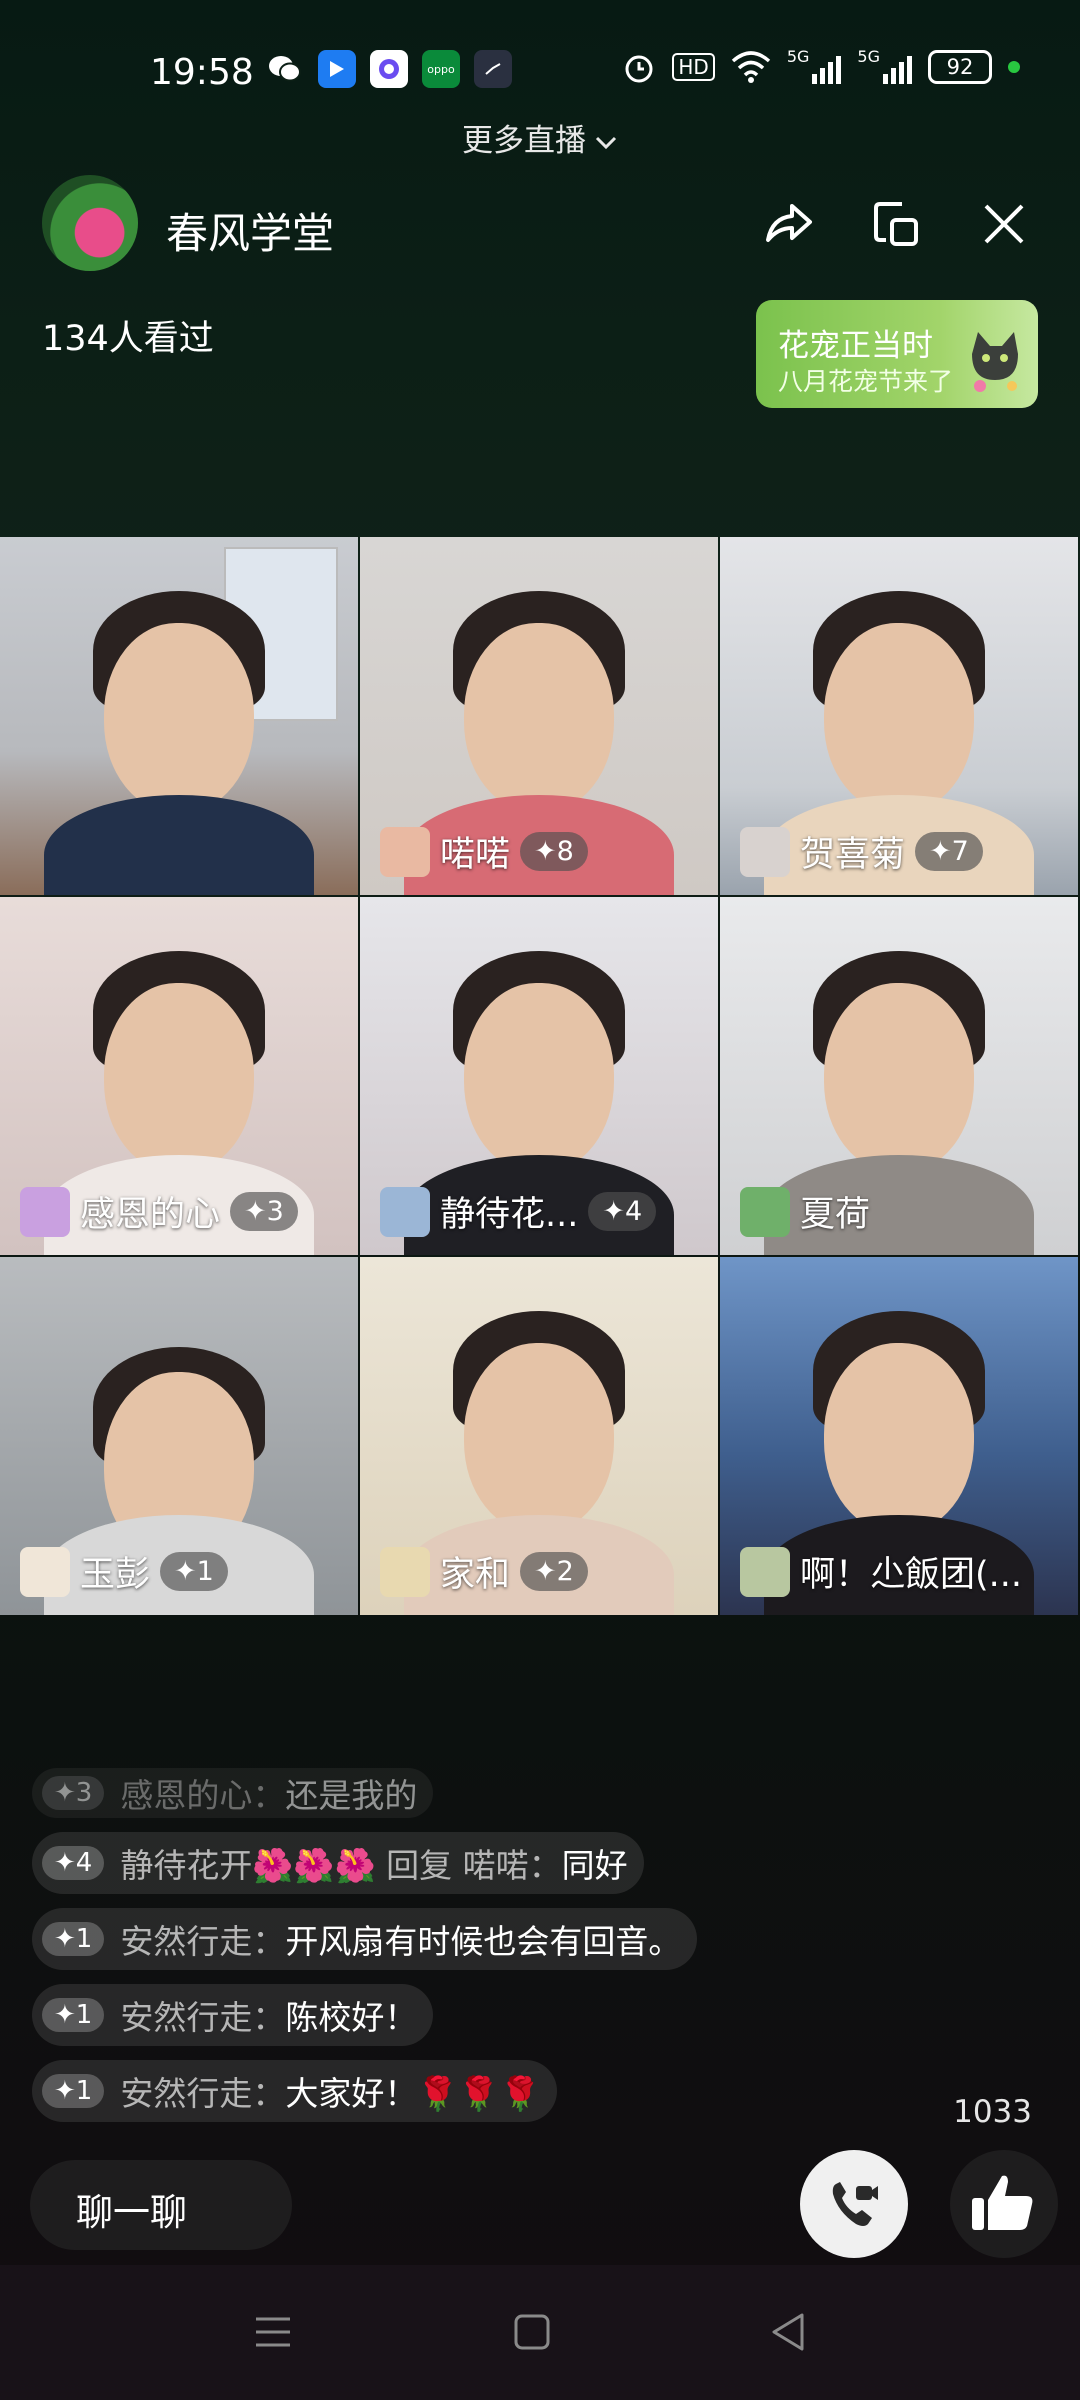 The width and height of the screenshot is (1080, 2400). What do you see at coordinates (899, 716) in the screenshot?
I see `video-tile: 贺喜菊 ✦7` at bounding box center [899, 716].